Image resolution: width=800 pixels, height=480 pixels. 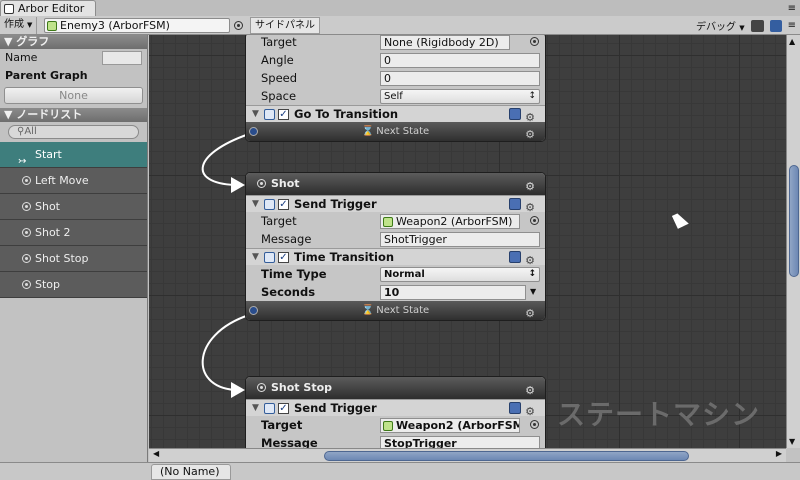 What do you see at coordinates (269, 408) in the screenshot?
I see `script-icon` at bounding box center [269, 408].